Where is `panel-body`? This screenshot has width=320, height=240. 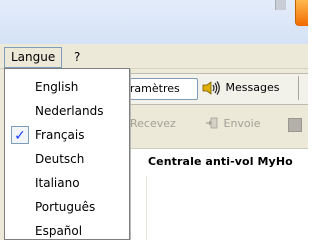
panel-body is located at coordinates (227, 208).